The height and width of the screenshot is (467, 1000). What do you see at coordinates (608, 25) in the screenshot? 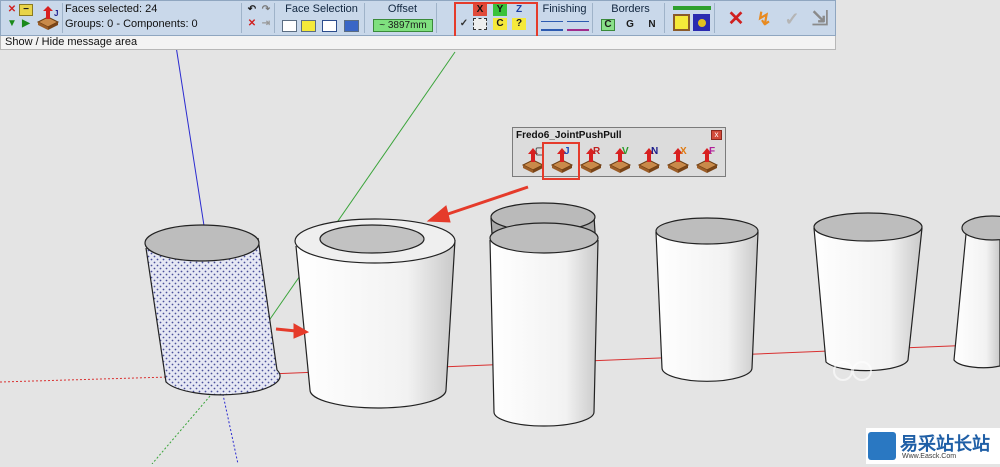
I see `border-c-button: C` at bounding box center [608, 25].